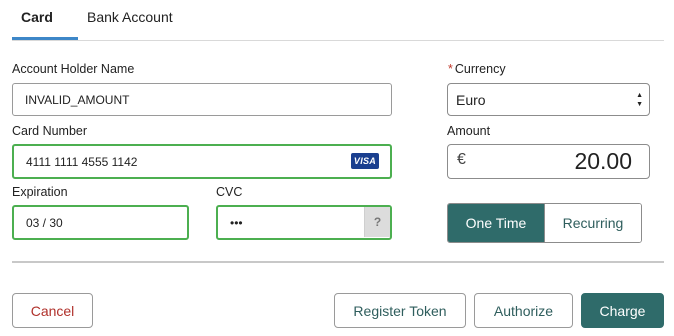  I want to click on visa-card-icon: VISA, so click(365, 161).